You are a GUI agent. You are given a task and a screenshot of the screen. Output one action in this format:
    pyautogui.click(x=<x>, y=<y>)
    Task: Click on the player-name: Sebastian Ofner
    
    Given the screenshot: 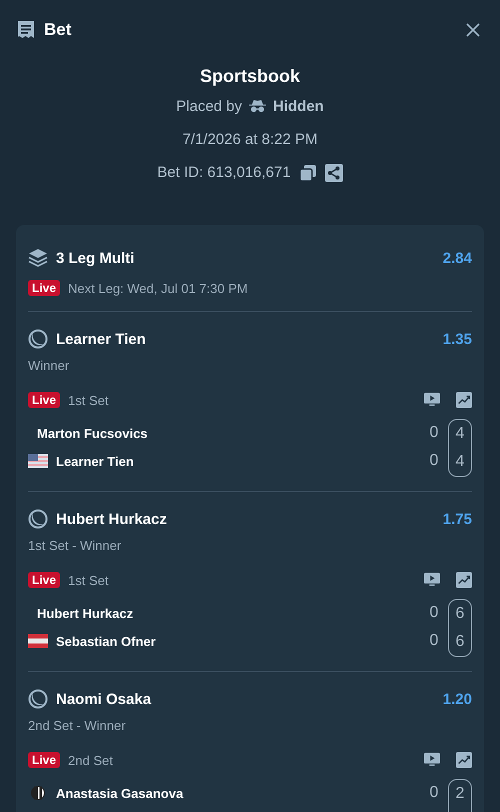 What is the action you would take?
    pyautogui.click(x=106, y=641)
    